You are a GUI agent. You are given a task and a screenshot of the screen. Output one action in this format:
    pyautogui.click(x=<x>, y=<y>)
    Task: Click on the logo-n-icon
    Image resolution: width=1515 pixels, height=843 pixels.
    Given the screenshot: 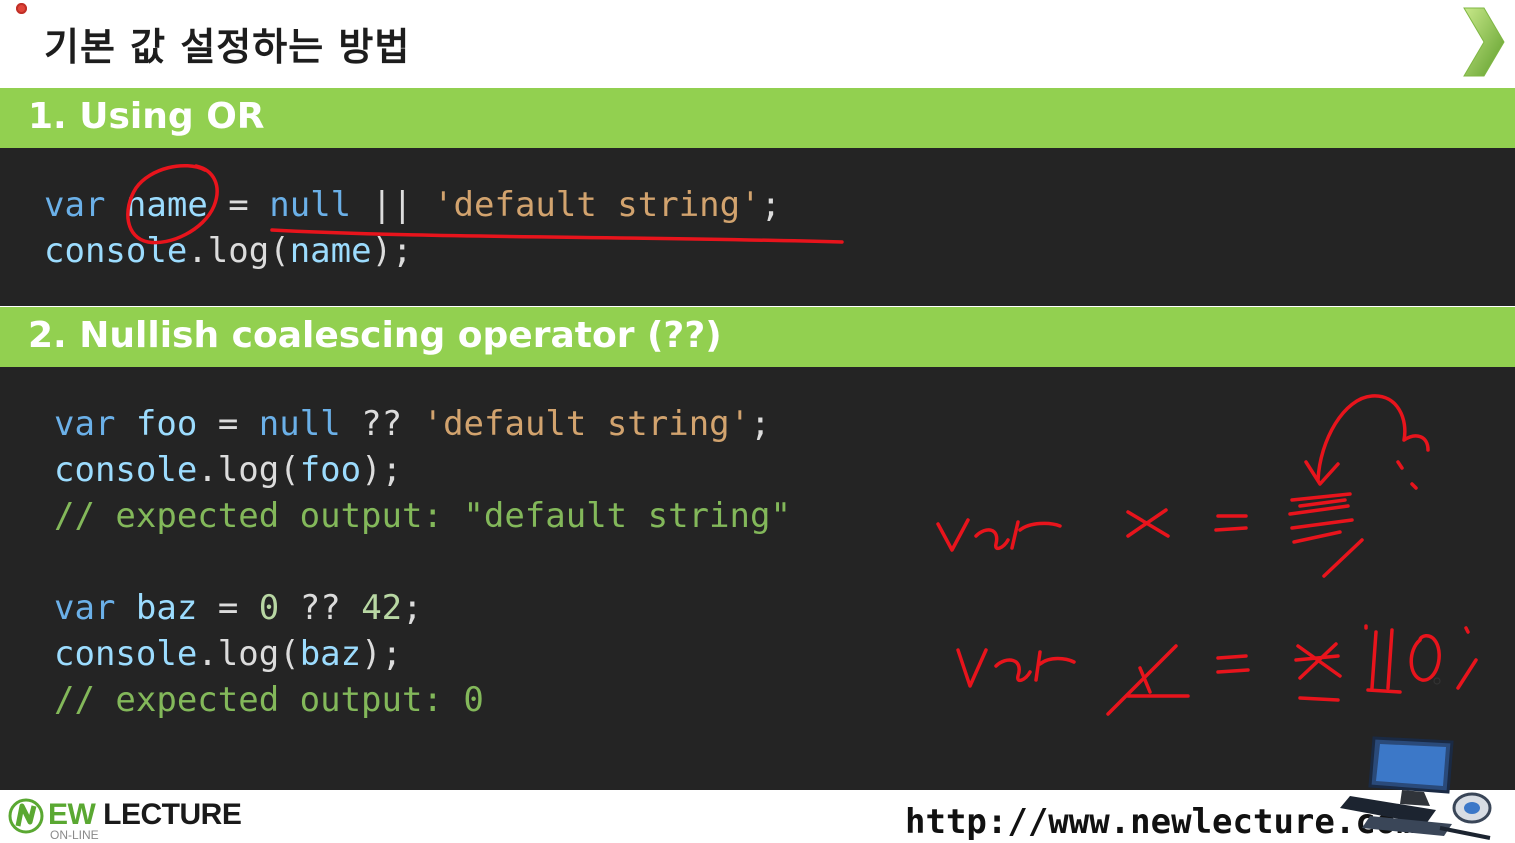 What is the action you would take?
    pyautogui.click(x=26, y=816)
    